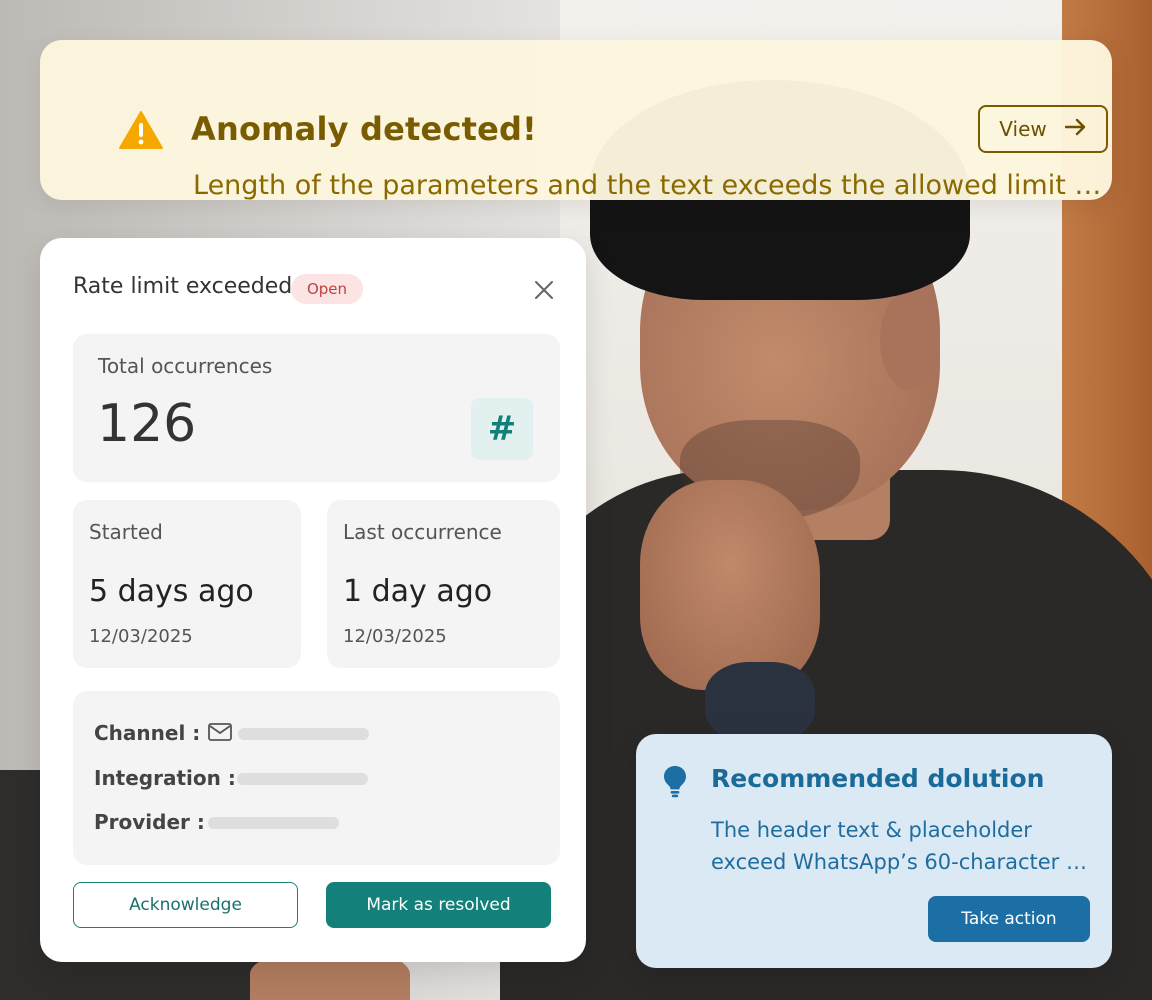 The width and height of the screenshot is (1152, 1000). Describe the element at coordinates (422, 532) in the screenshot. I see `last-occurrence-label: Last occurrence` at that location.